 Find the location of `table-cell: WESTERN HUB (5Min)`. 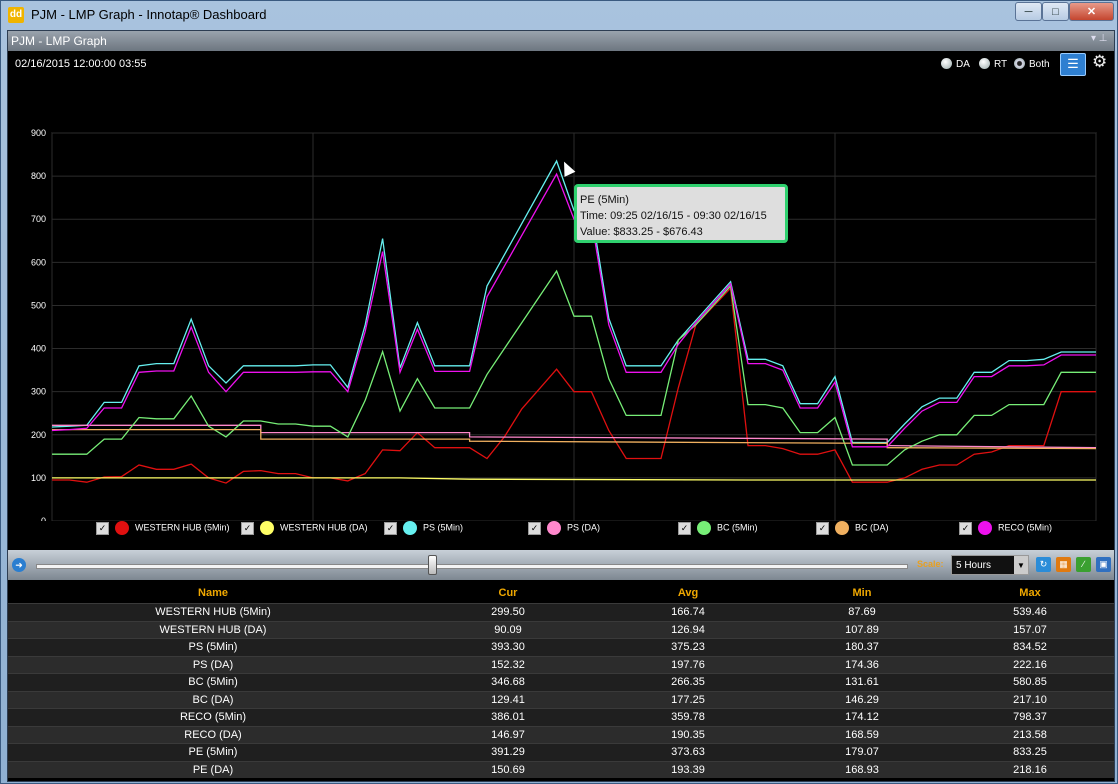

table-cell: WESTERN HUB (5Min) is located at coordinates (213, 612).